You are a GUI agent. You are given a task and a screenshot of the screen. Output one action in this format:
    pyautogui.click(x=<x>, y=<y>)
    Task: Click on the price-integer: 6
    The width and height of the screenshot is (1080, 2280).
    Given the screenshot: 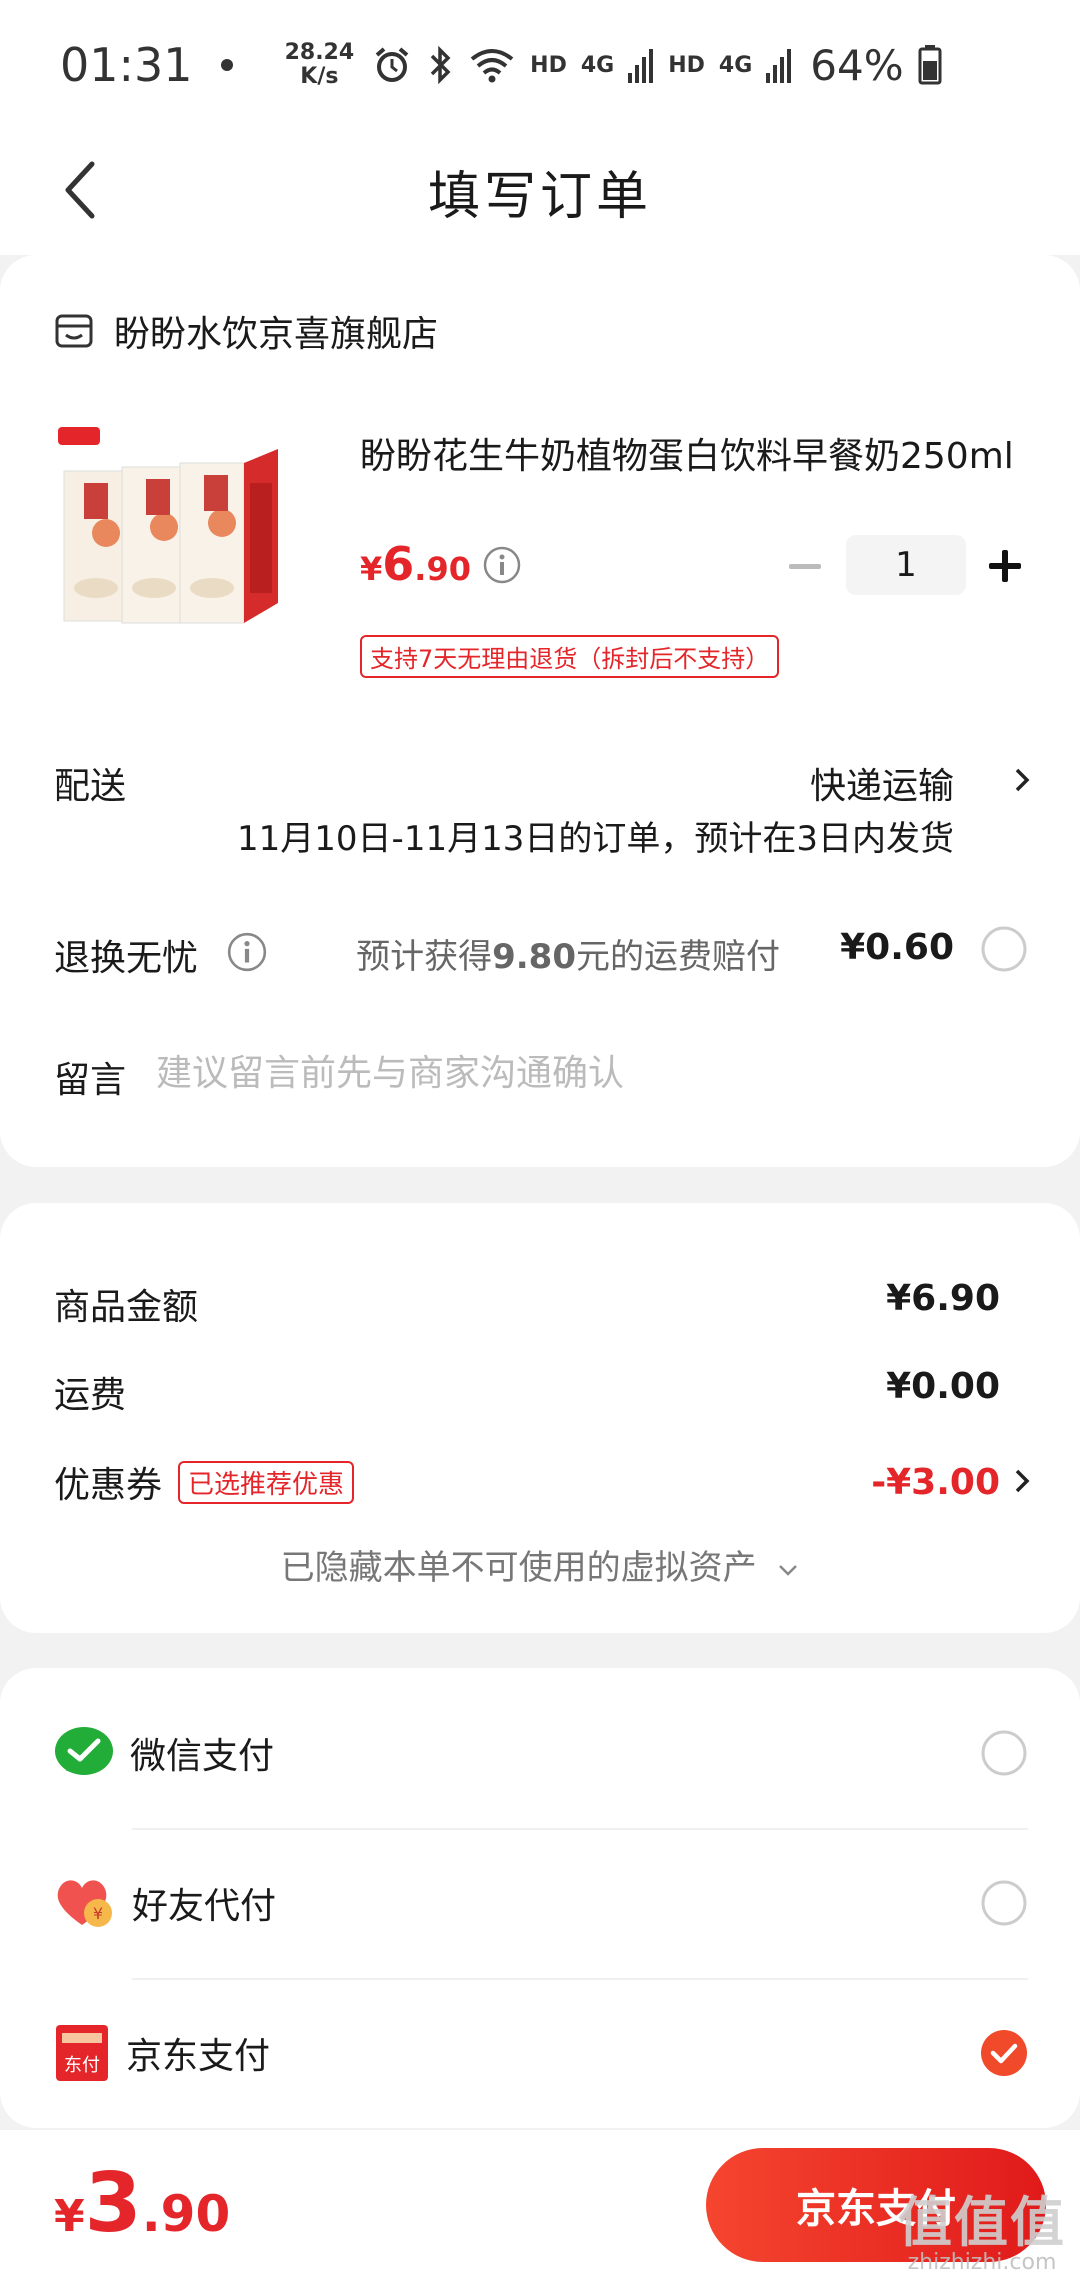 What is the action you would take?
    pyautogui.click(x=398, y=564)
    